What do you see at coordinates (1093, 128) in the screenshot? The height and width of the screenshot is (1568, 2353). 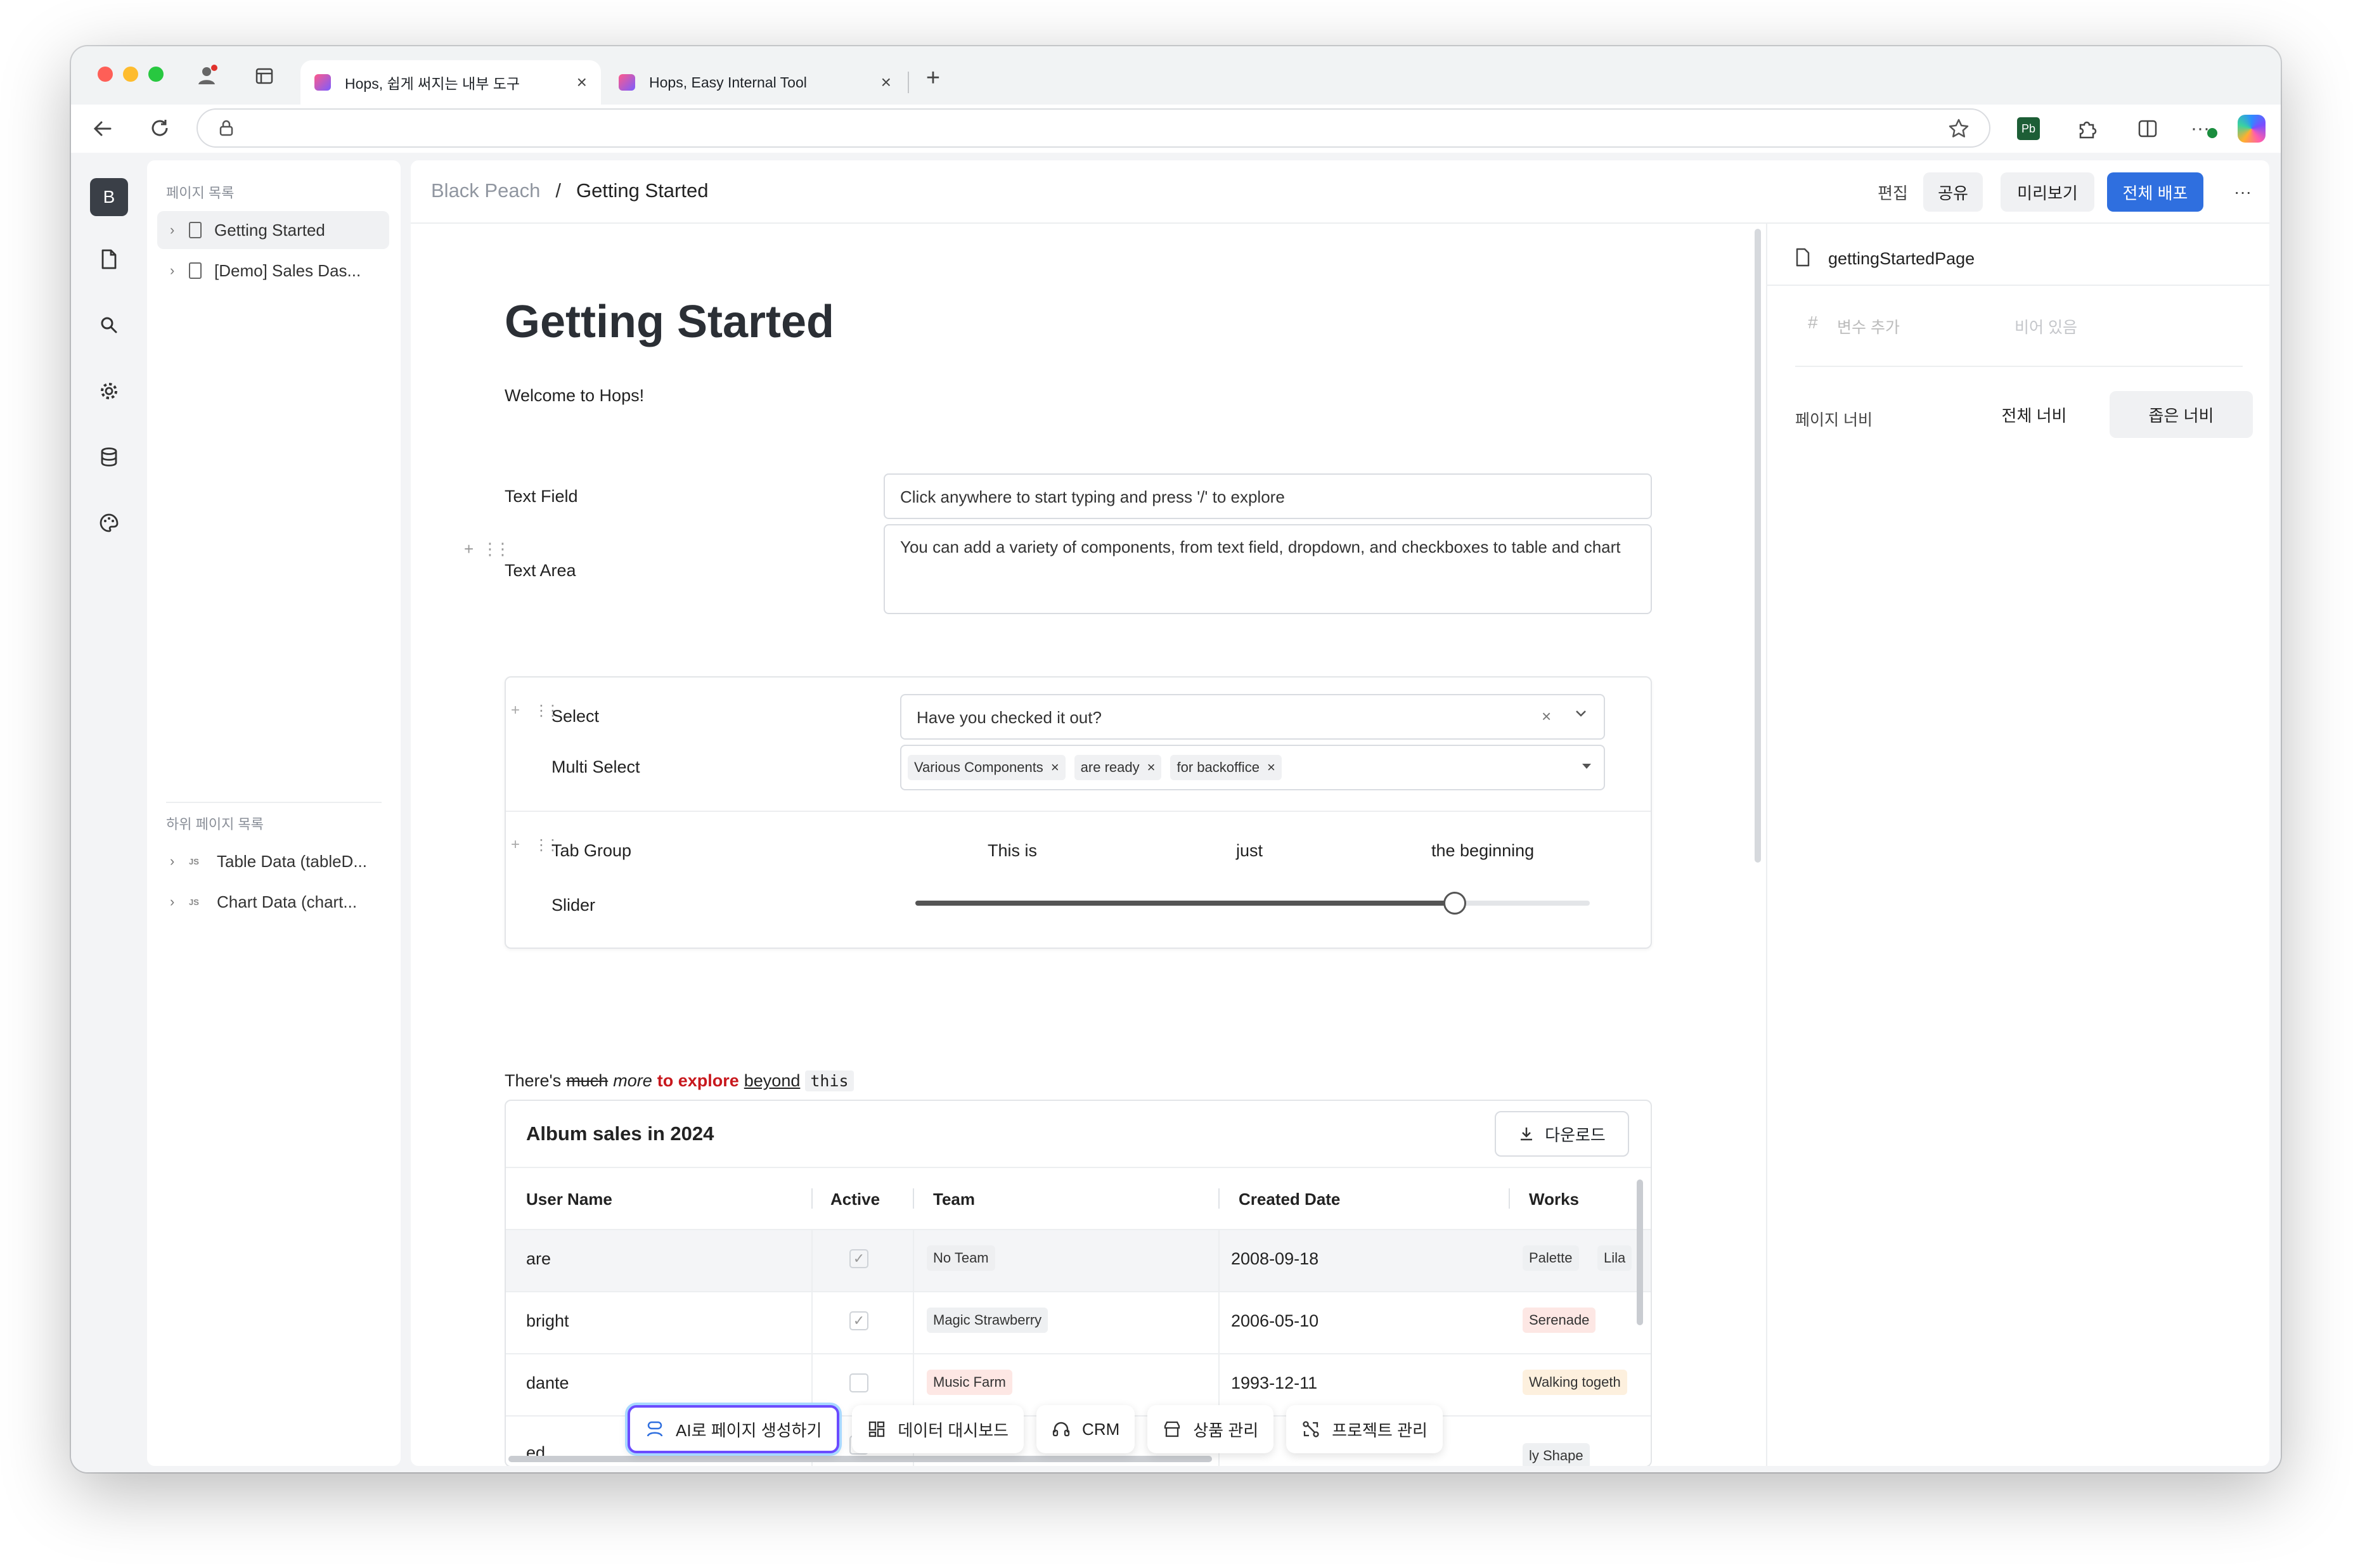 I see `address-bar` at bounding box center [1093, 128].